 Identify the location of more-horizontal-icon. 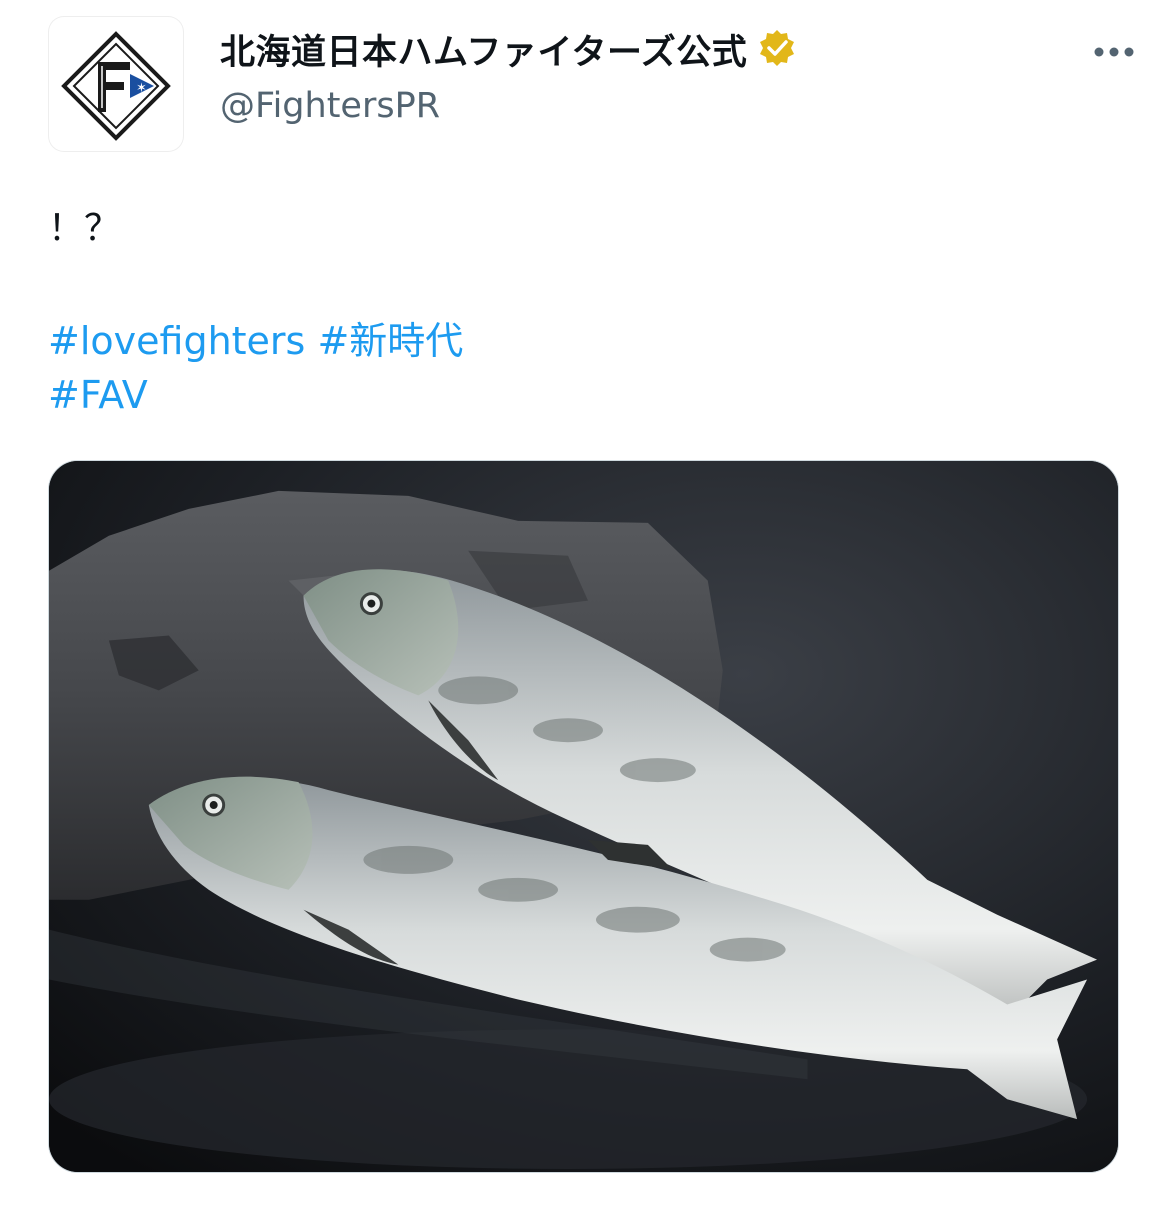
(1114, 52).